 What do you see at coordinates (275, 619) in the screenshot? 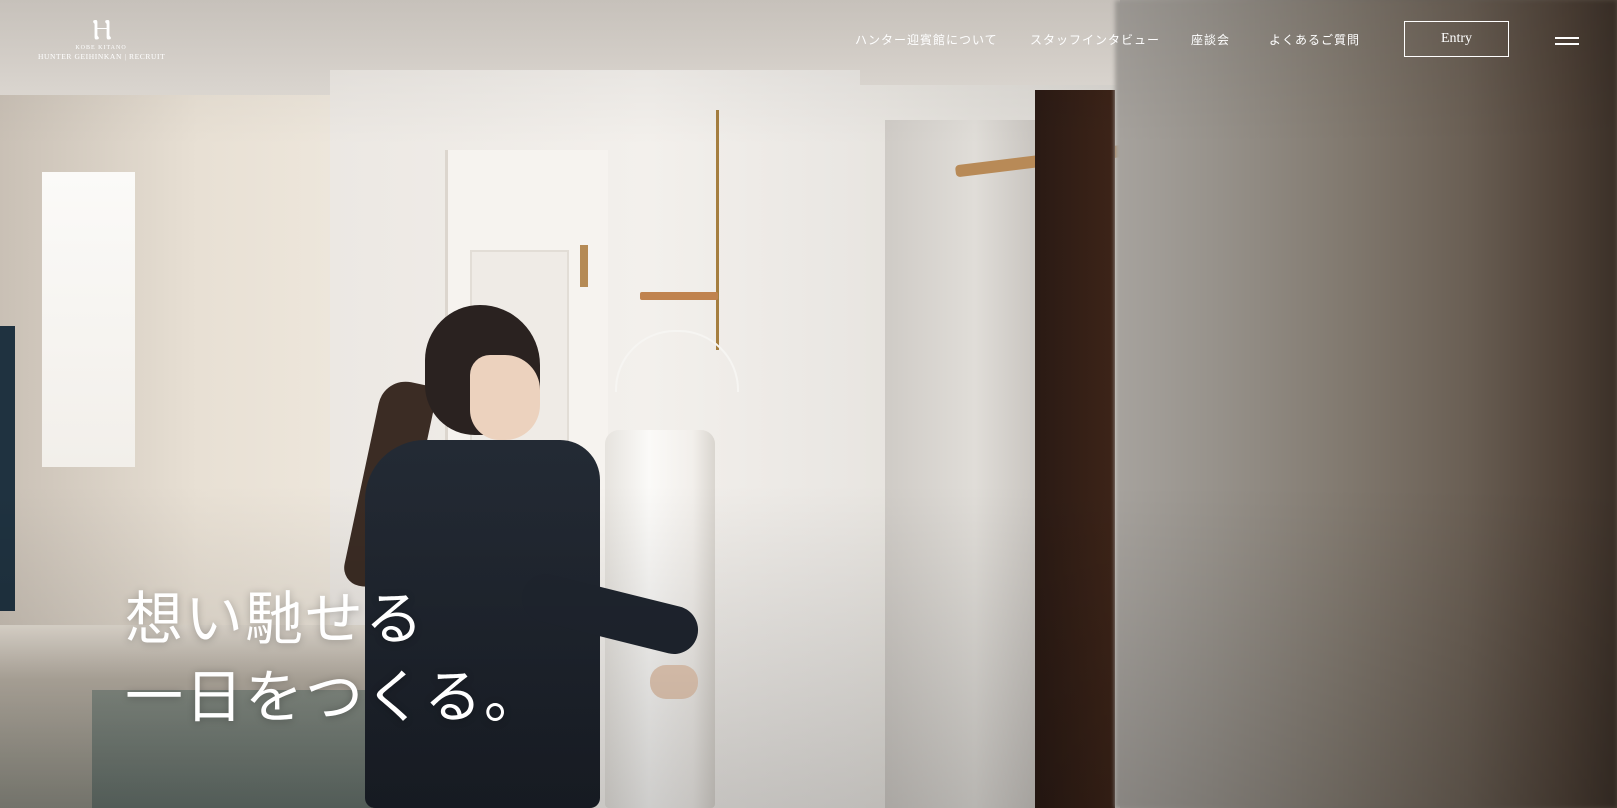
I see `hero-headline-line1: 想い馳せる` at bounding box center [275, 619].